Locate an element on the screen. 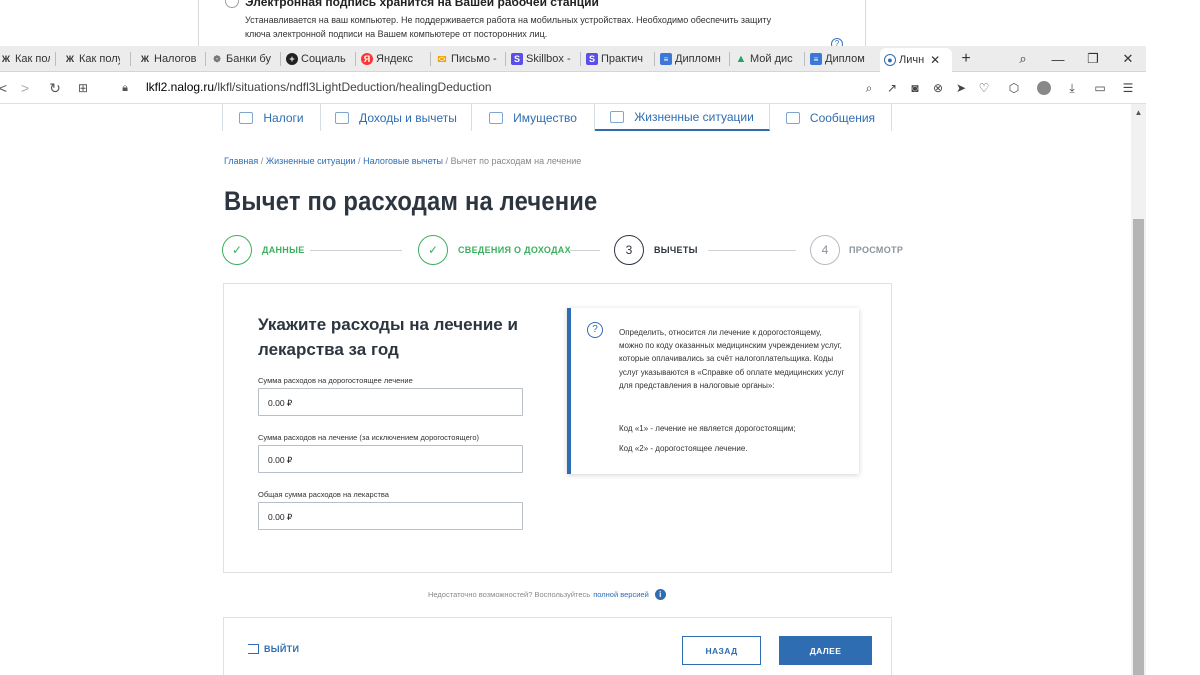  close-window-icon: ✕ is located at coordinates (1128, 59).